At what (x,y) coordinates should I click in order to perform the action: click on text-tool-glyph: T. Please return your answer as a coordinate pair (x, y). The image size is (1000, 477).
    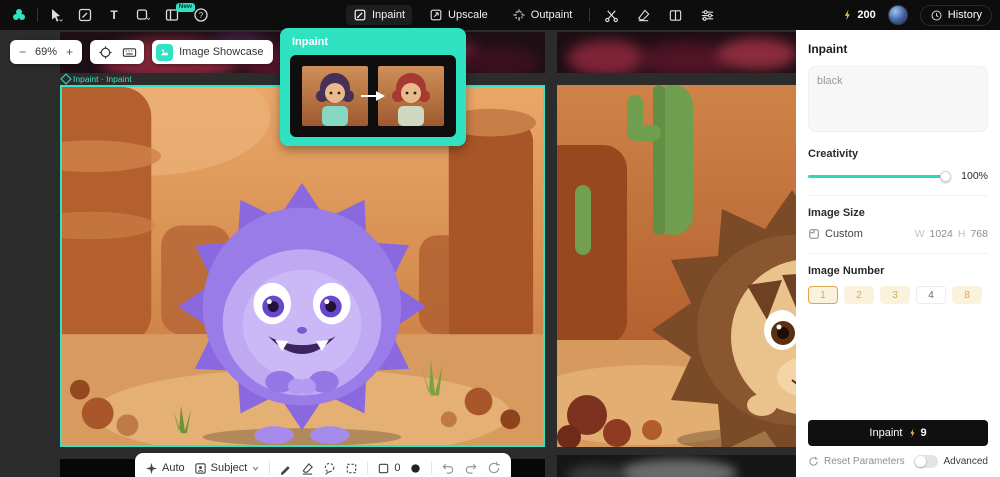
    Looking at the image, I should click on (114, 15).